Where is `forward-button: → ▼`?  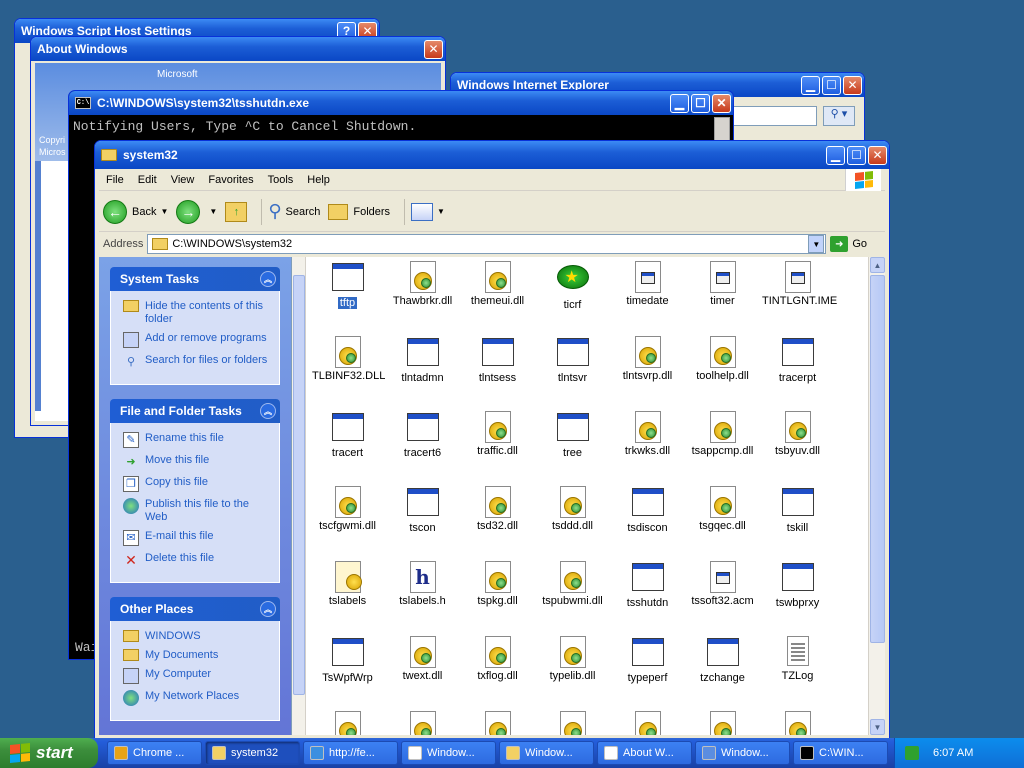
forward-button: → ▼ is located at coordinates (196, 211).